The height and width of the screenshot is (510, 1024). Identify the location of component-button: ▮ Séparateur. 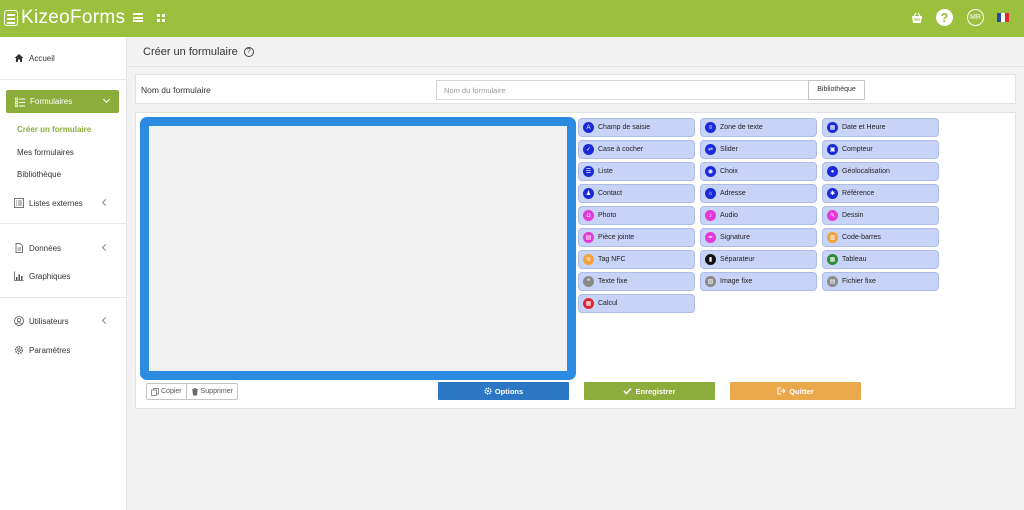
(758, 259).